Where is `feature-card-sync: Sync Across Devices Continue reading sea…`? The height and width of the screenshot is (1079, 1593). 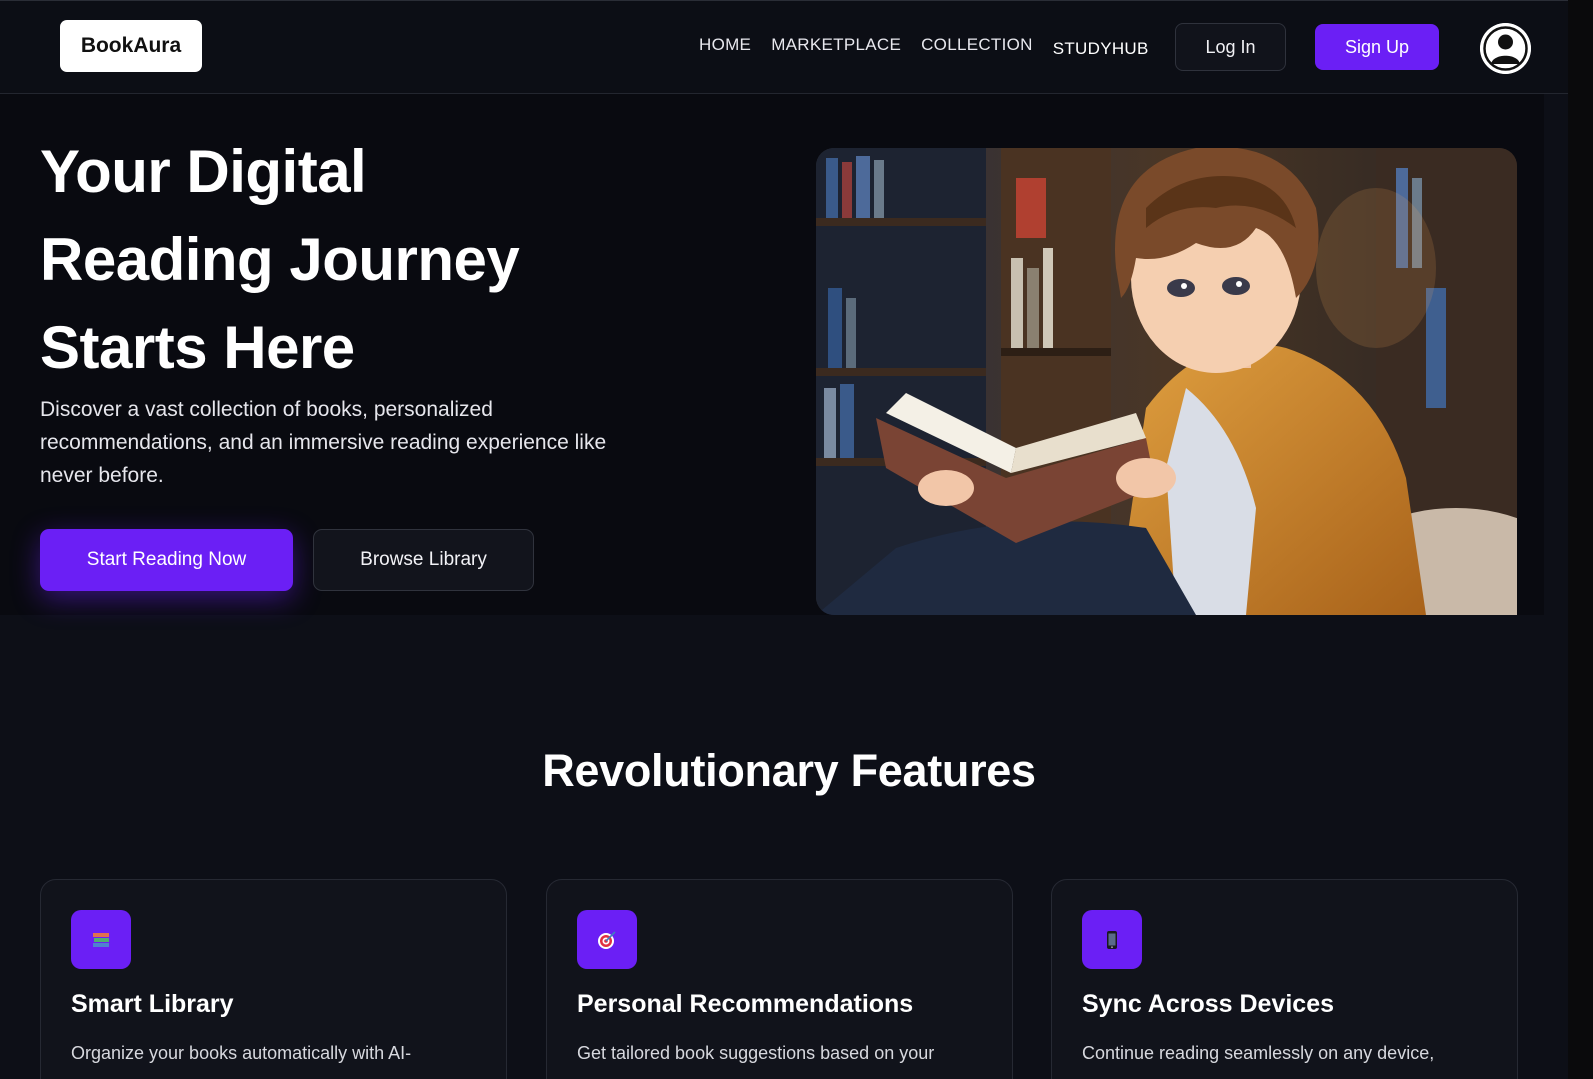 feature-card-sync: Sync Across Devices Continue reading sea… is located at coordinates (1284, 979).